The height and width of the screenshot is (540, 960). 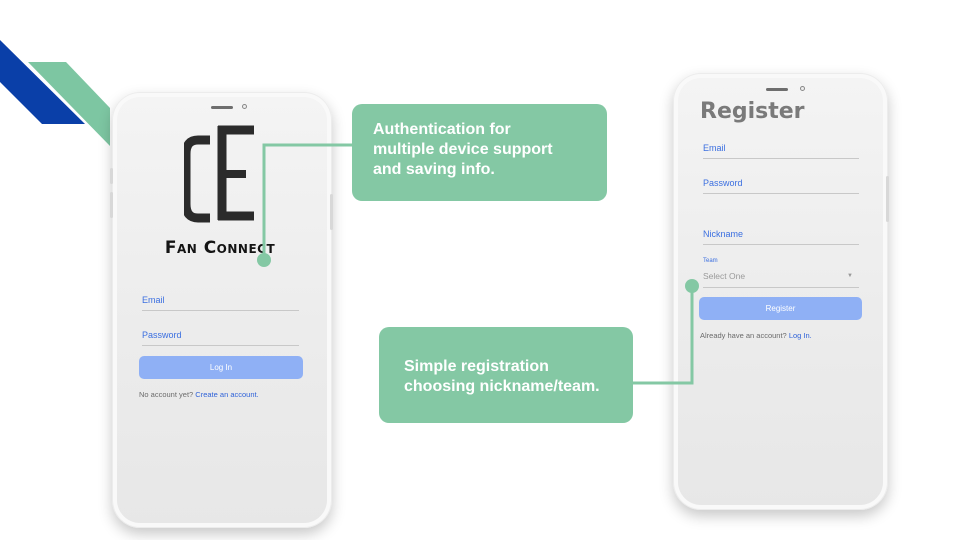 What do you see at coordinates (166, 394) in the screenshot?
I see `login-footer-text: No account yet?` at bounding box center [166, 394].